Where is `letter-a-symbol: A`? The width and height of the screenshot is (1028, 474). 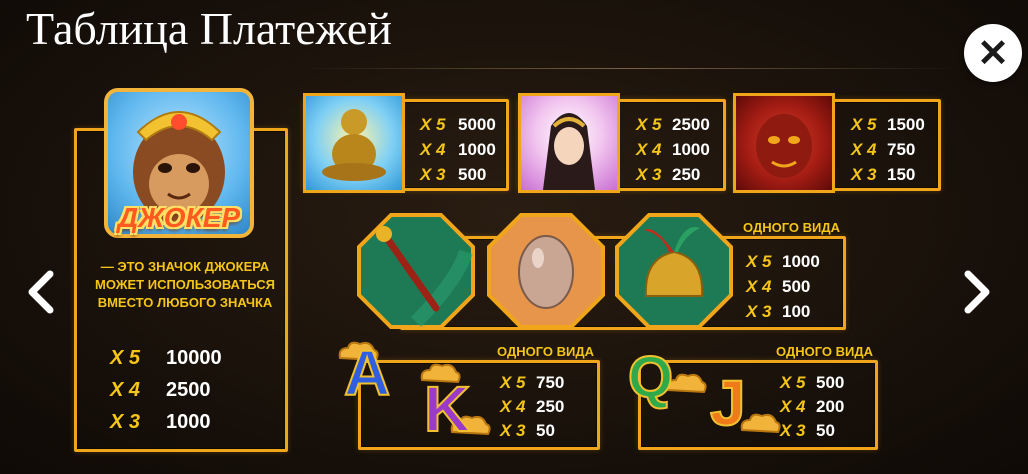
letter-a-symbol: A is located at coordinates (367, 373).